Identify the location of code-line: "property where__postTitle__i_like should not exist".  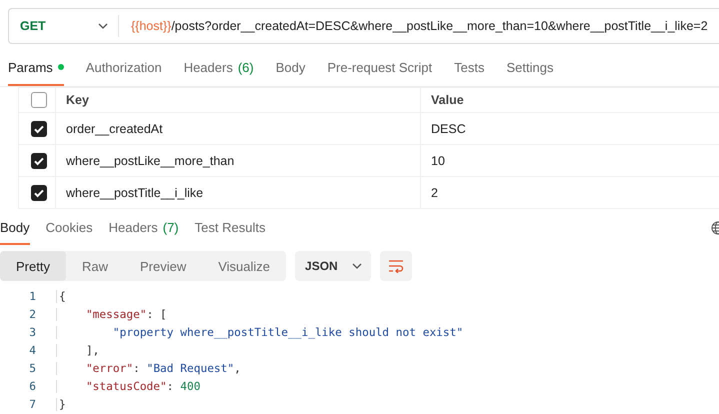
(260, 332).